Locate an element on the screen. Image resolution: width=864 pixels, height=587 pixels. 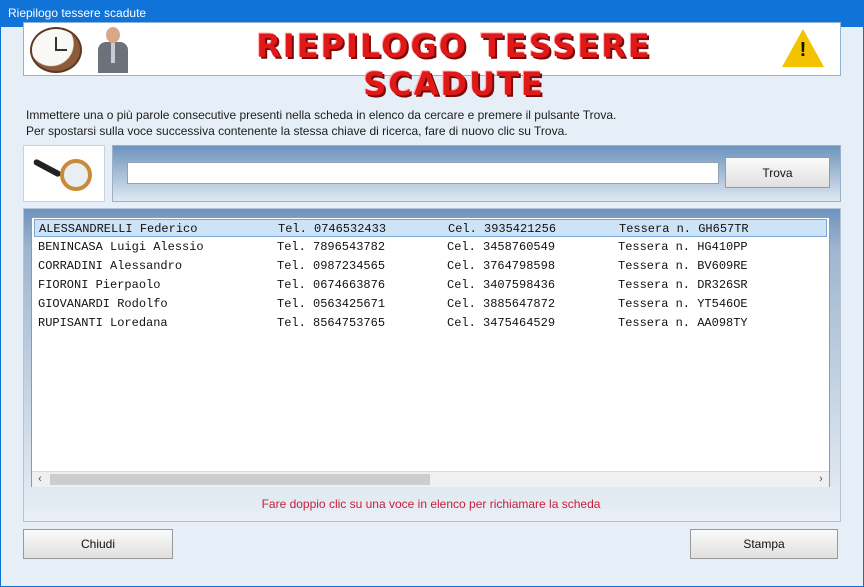
list-cell-tel: Tel. 0746532433 is located at coordinates (332, 229).